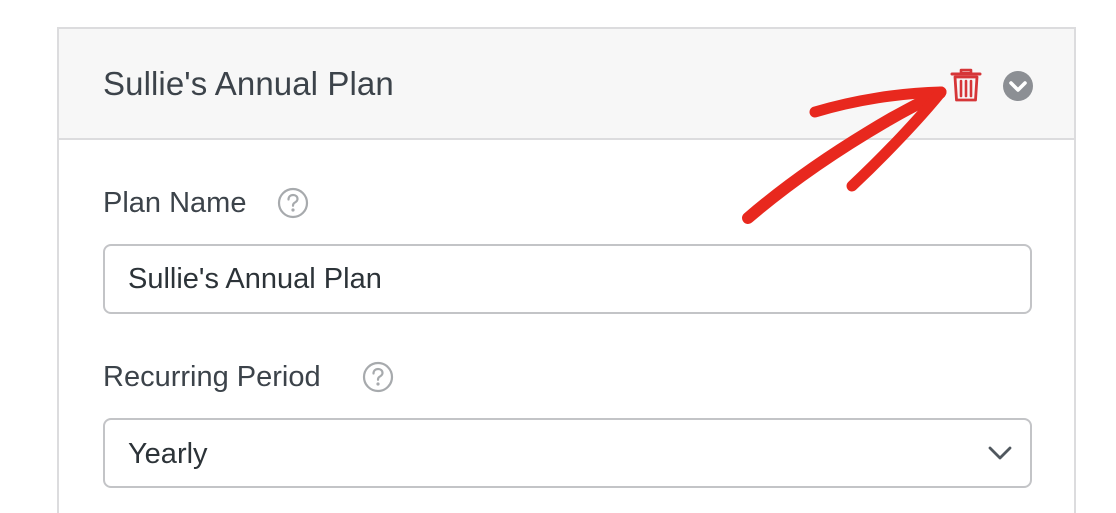 Image resolution: width=1116 pixels, height=513 pixels. Describe the element at coordinates (567, 279) in the screenshot. I see `plan-name-input` at that location.